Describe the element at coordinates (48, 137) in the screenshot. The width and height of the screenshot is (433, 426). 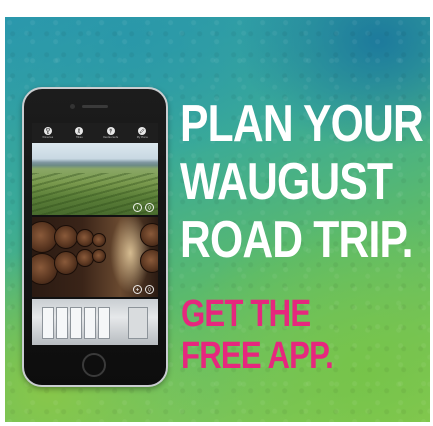
I see `nav-label: Wineries` at that location.